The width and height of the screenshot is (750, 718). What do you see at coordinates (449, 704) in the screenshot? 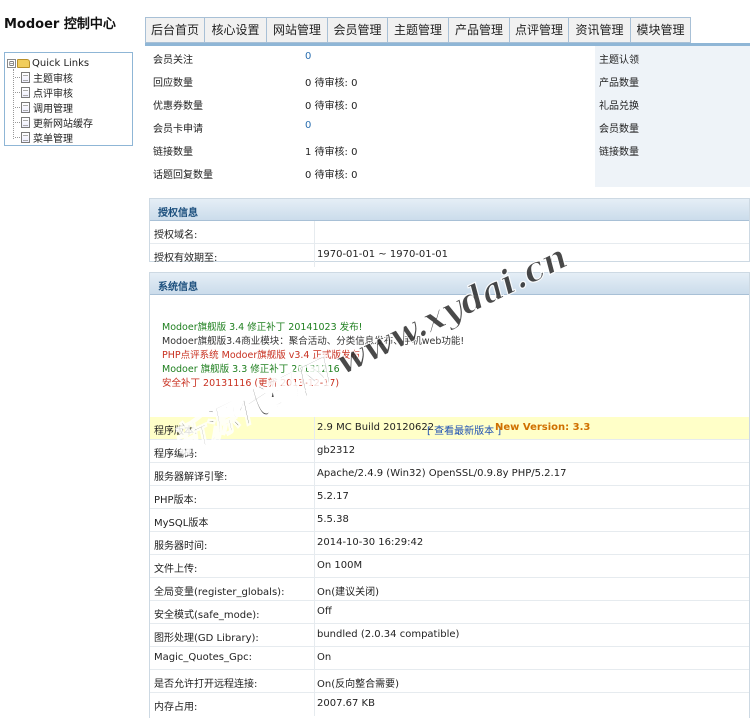
I see `info-row: 内存占用: 2007.67 KB` at bounding box center [449, 704].